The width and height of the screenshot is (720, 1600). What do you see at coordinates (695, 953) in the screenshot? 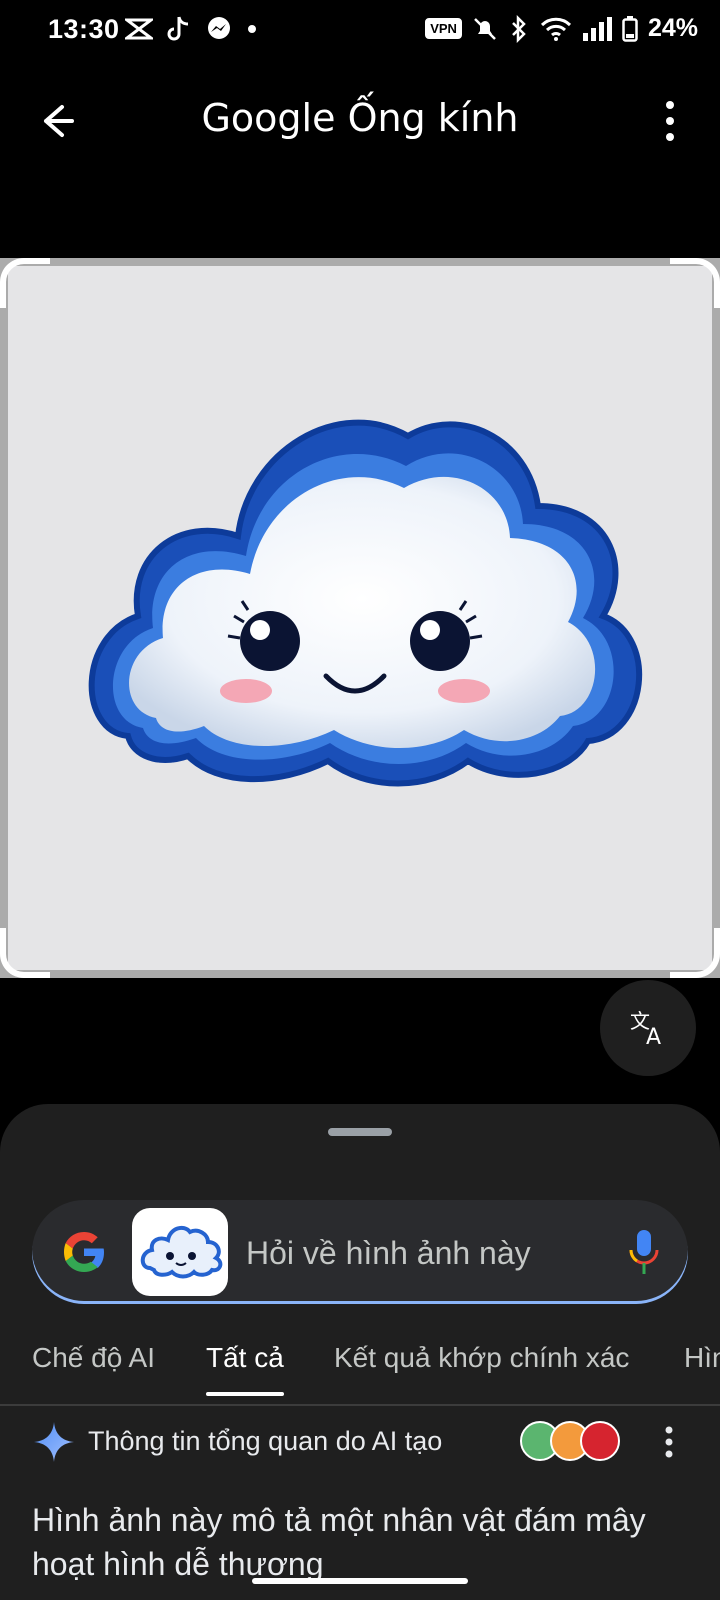
I see `crop-corner-bottom-right` at bounding box center [695, 953].